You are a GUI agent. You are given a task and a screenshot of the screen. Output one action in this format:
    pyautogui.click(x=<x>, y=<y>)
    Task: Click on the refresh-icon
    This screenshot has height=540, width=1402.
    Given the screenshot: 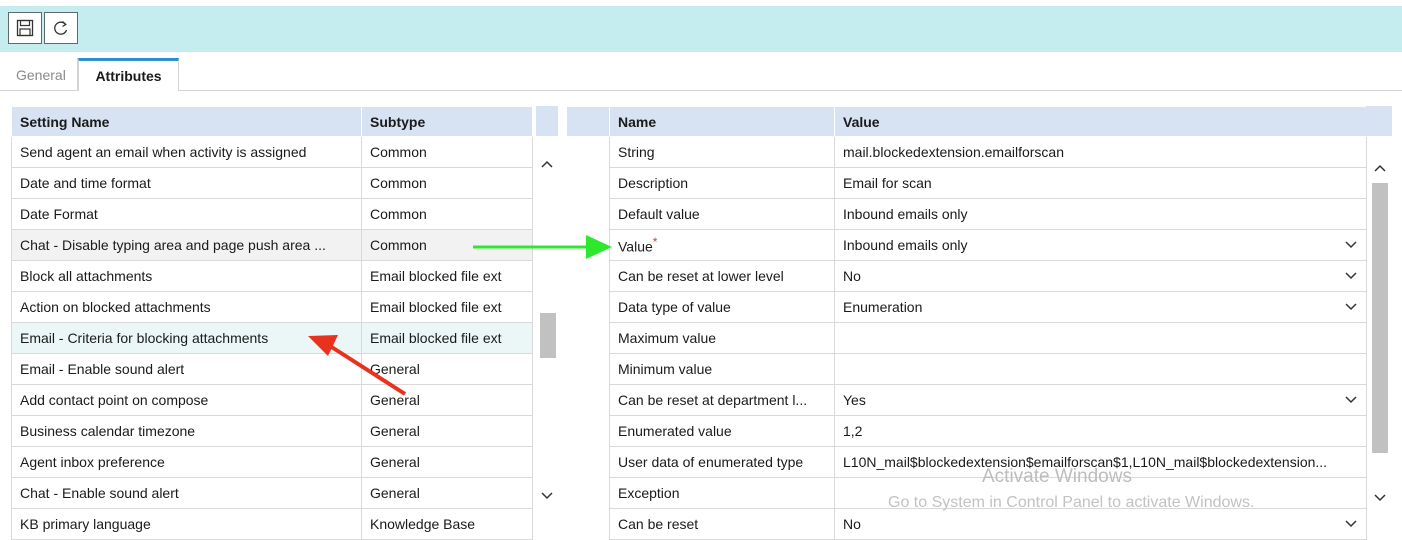 What is the action you would take?
    pyautogui.click(x=61, y=28)
    